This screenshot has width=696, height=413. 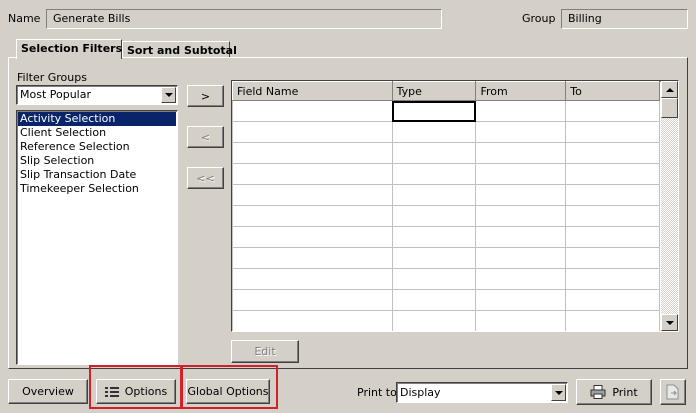 What do you see at coordinates (48, 391) in the screenshot?
I see `overview-button: Overview` at bounding box center [48, 391].